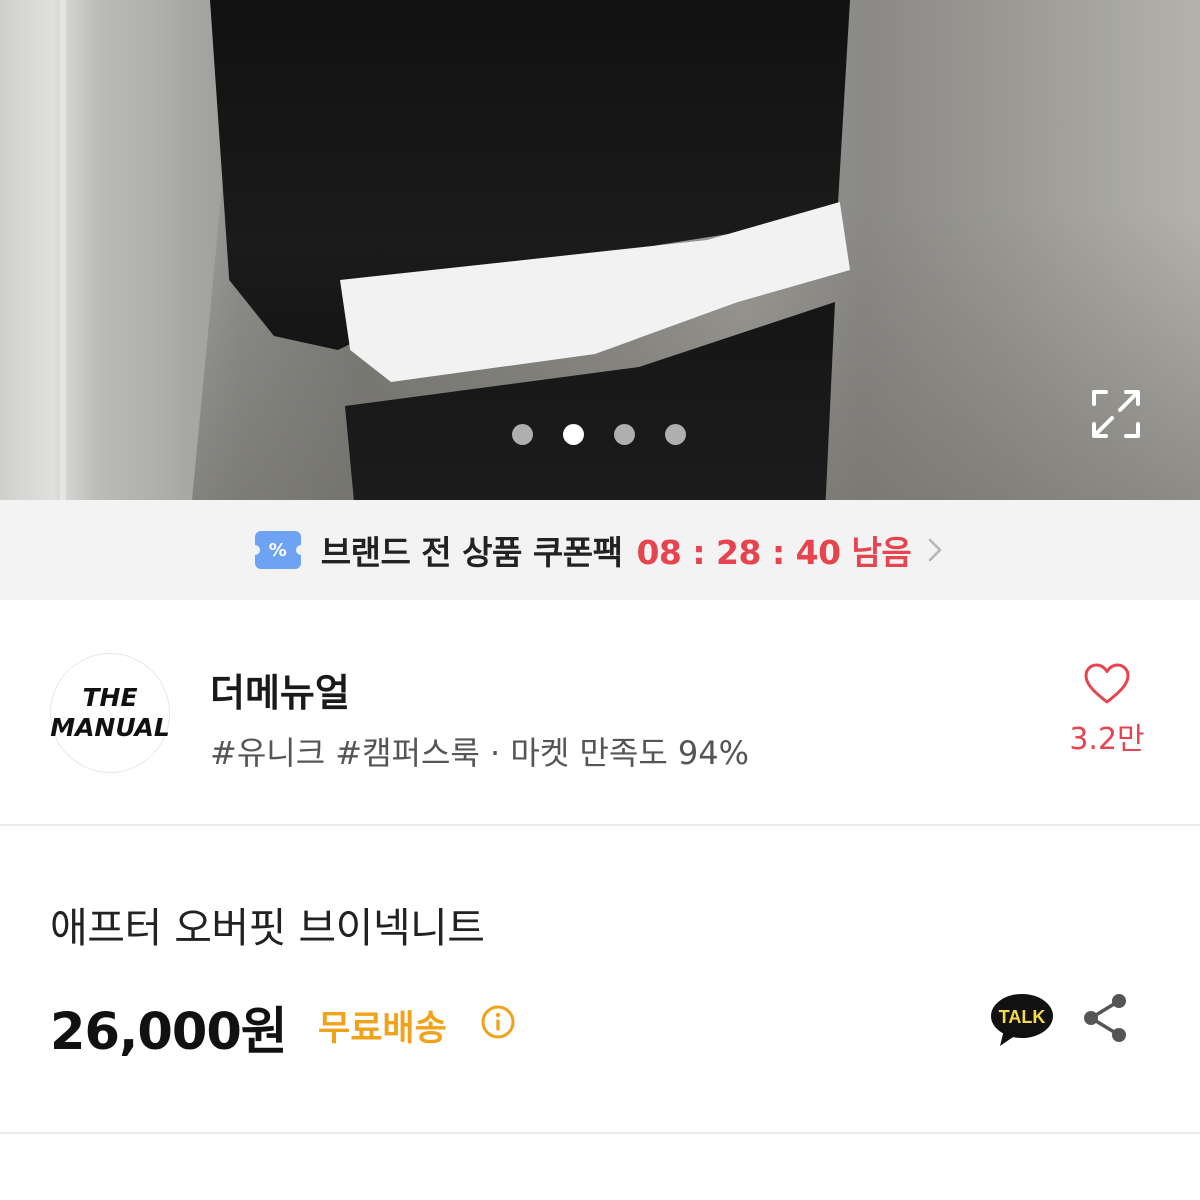 This screenshot has height=1200, width=1200. I want to click on like-button: 3.2만, so click(1107, 710).